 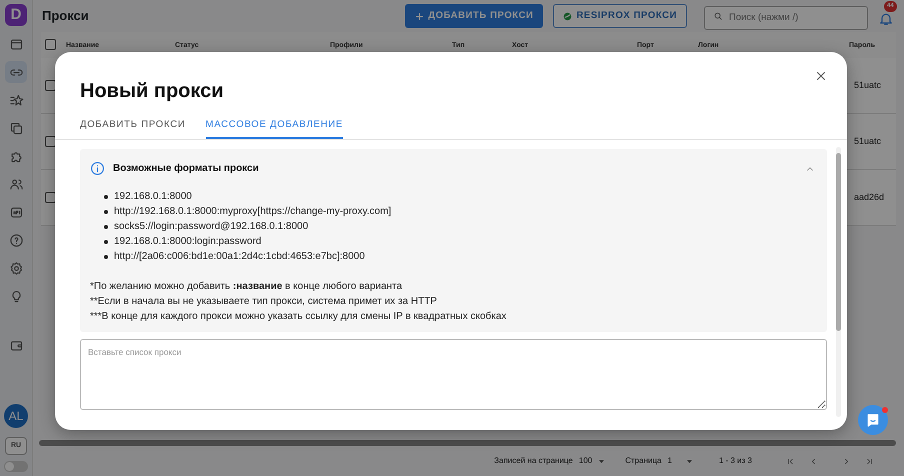 What do you see at coordinates (239, 257) in the screenshot?
I see `format-example: http://[2a06:c006:bd1e:00a1:2d4c:1cbd:4653:e7bc]:8000` at bounding box center [239, 257].